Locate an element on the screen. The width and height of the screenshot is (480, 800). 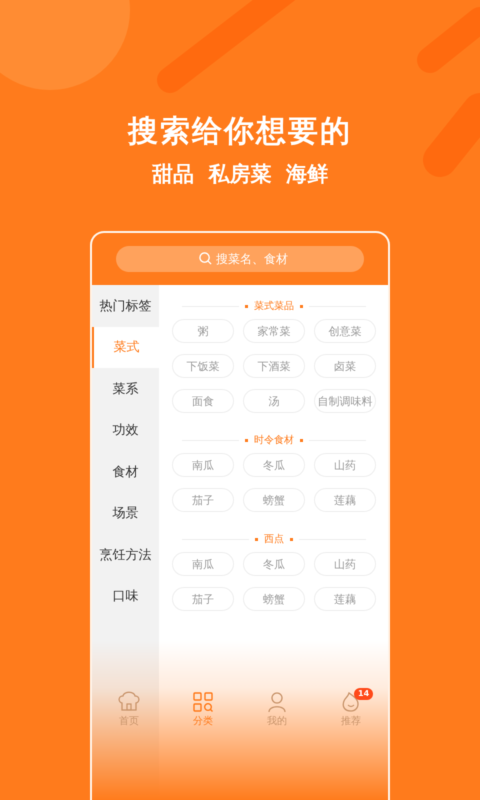
tag-chip: 创意菜 is located at coordinates (345, 331).